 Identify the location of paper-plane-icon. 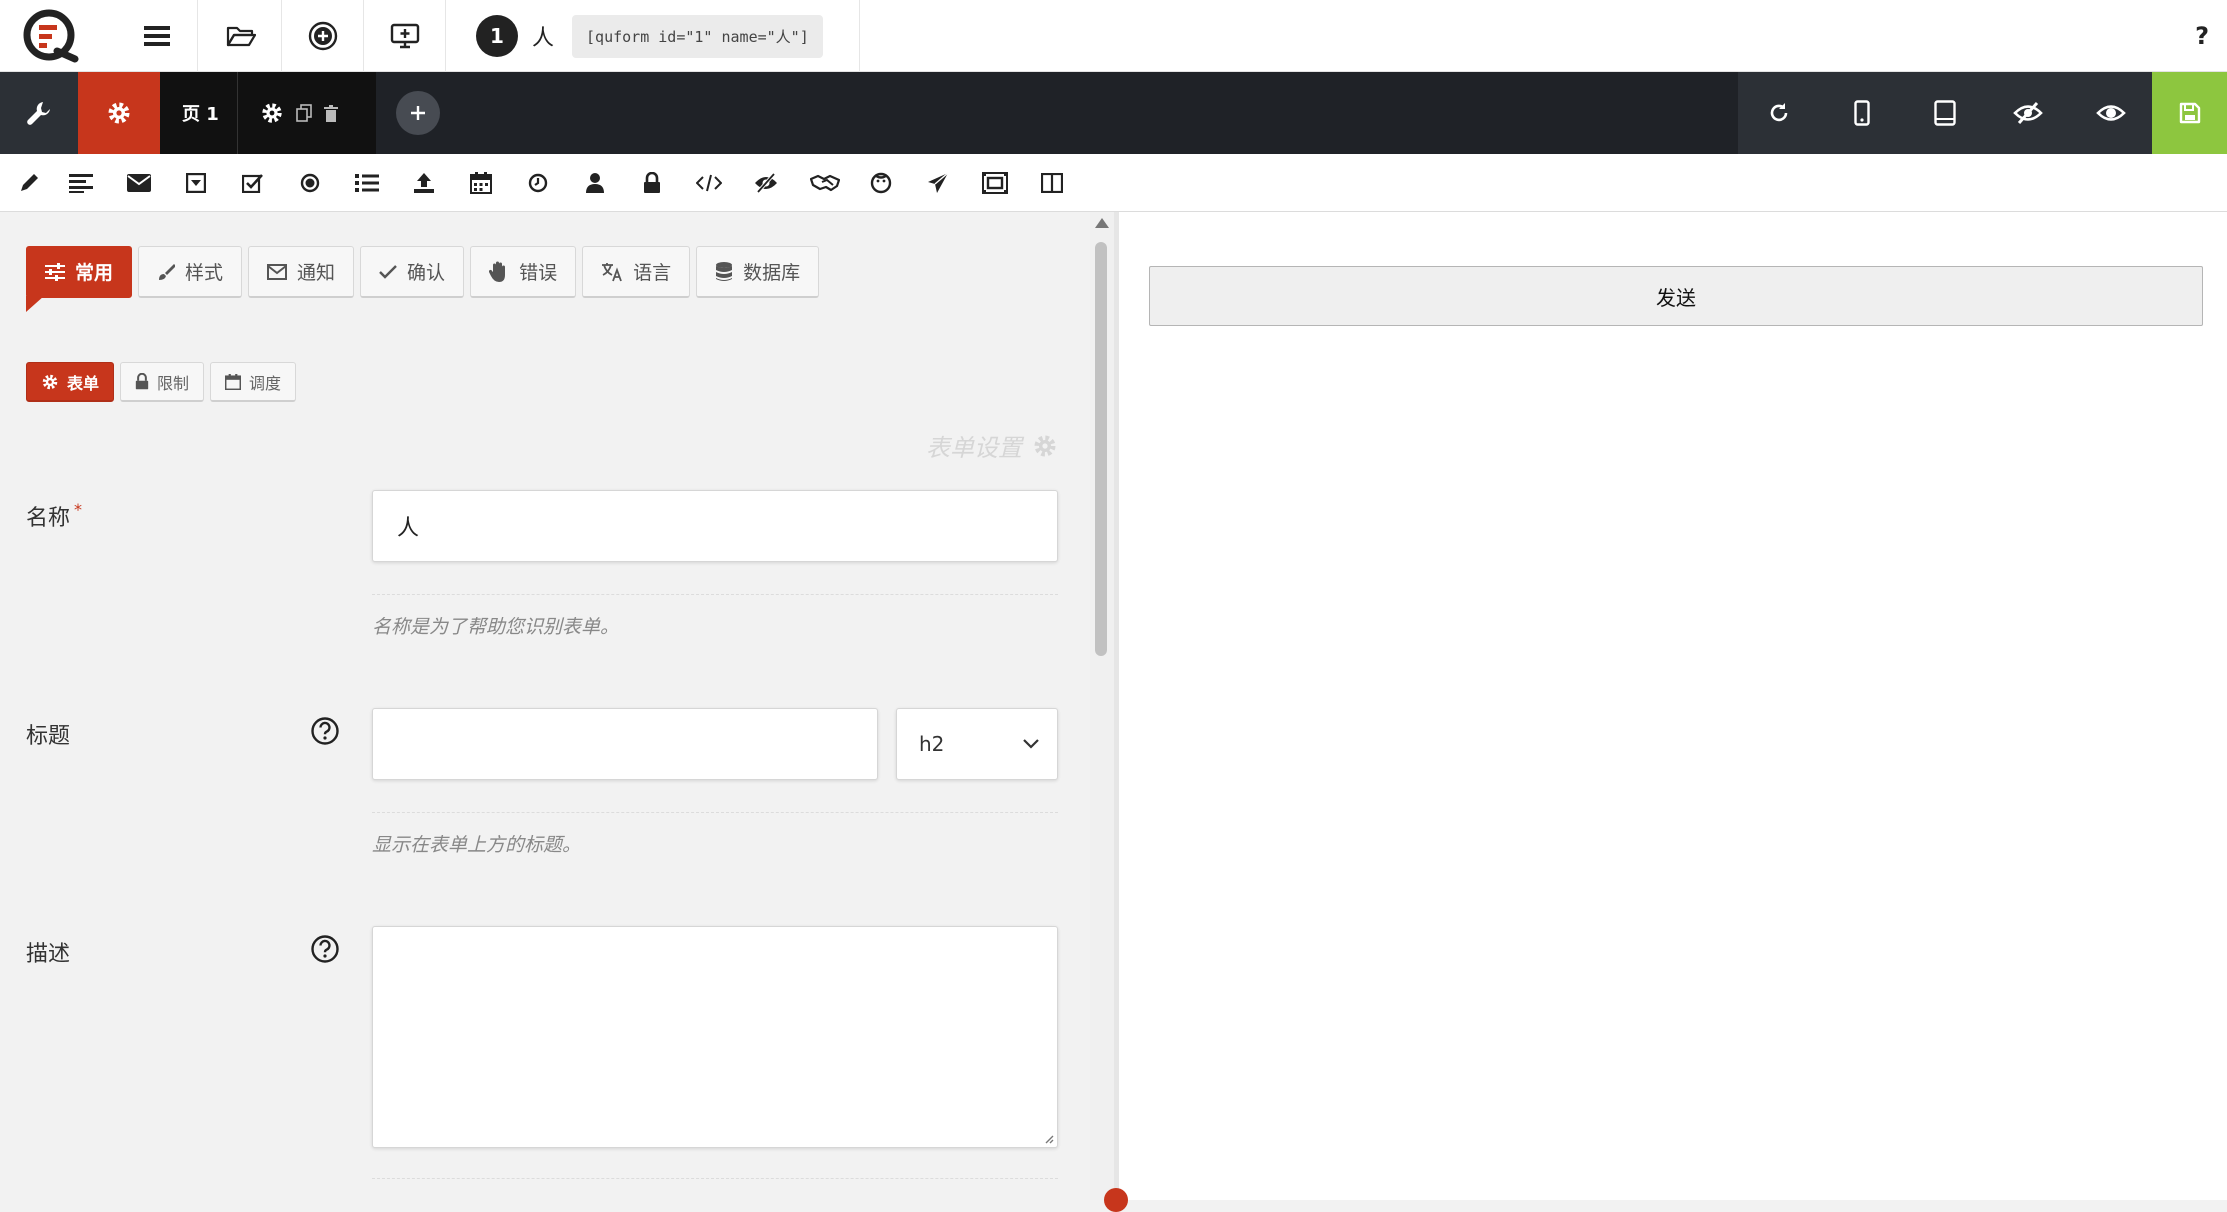
(937, 182).